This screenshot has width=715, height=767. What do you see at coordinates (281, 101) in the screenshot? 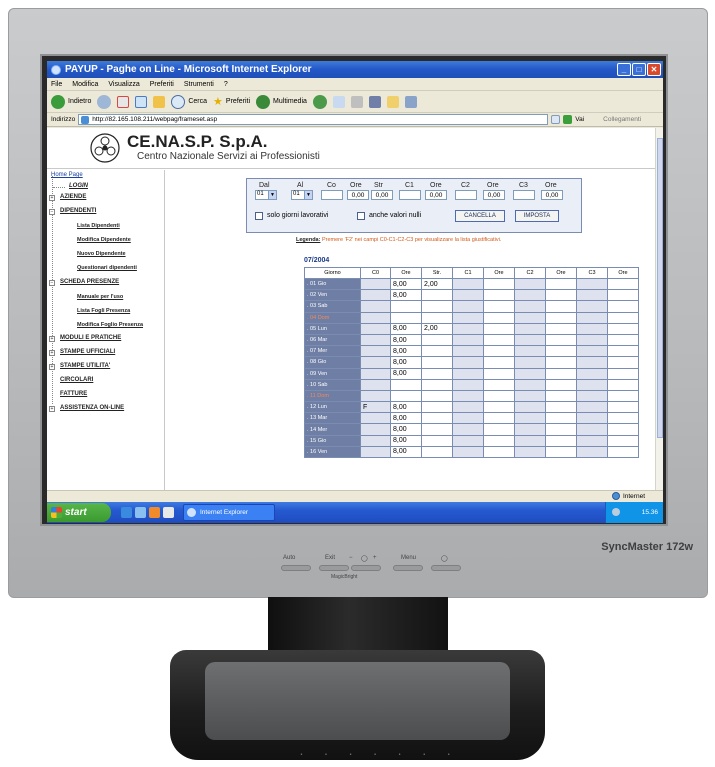
I see `multimedia-button: Multimedia` at bounding box center [281, 101].